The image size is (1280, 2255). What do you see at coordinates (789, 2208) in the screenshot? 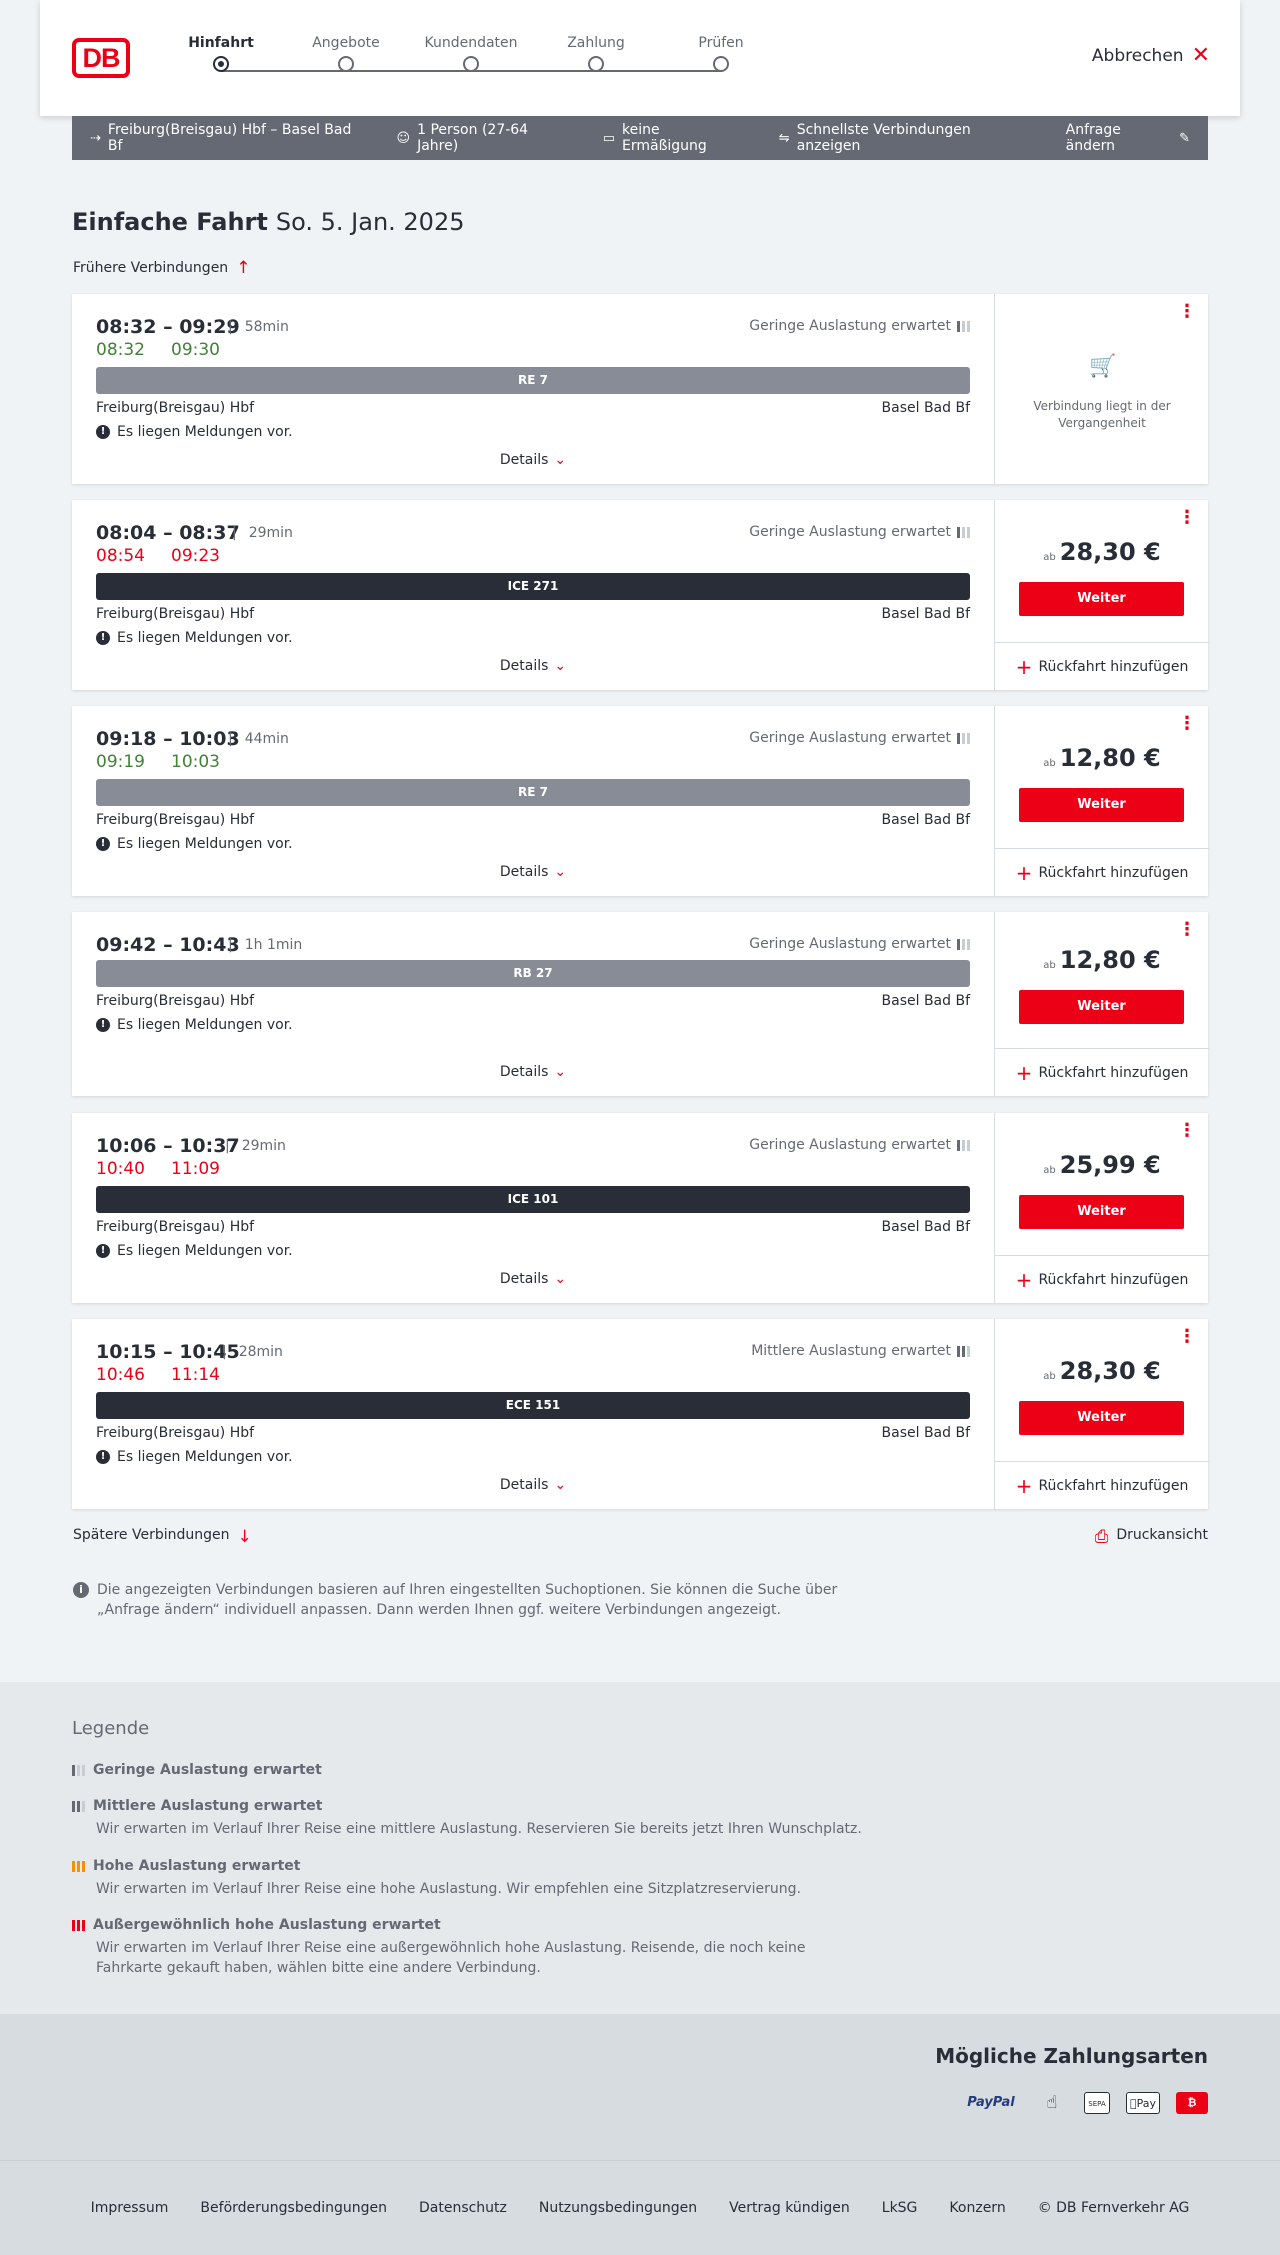
I see `footer-link-vertrag-kuendigen: Vertrag kündigen` at bounding box center [789, 2208].